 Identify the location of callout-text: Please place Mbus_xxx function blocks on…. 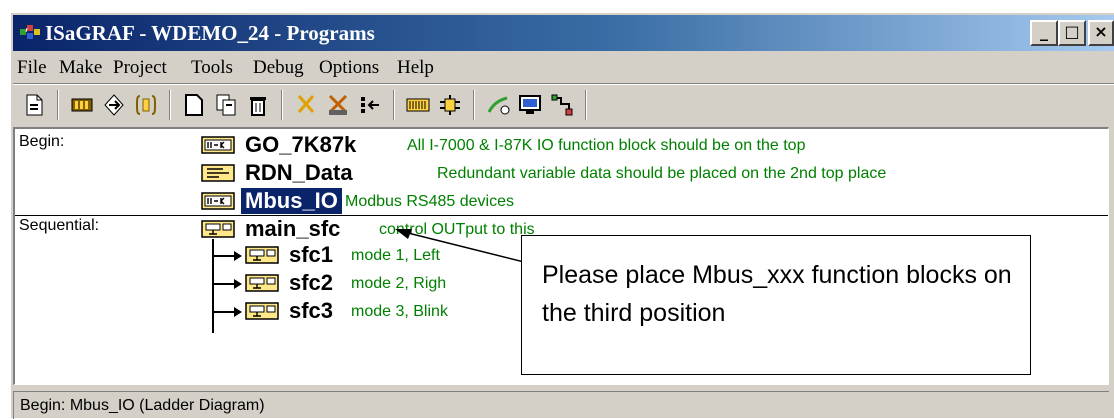
(777, 294).